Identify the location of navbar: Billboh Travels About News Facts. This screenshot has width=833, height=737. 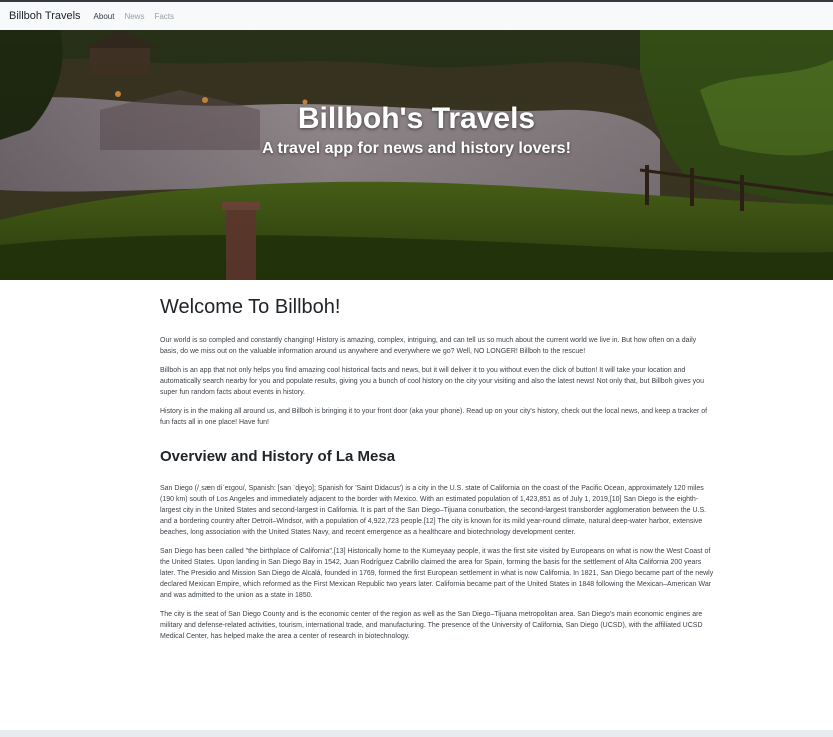
(416, 16).